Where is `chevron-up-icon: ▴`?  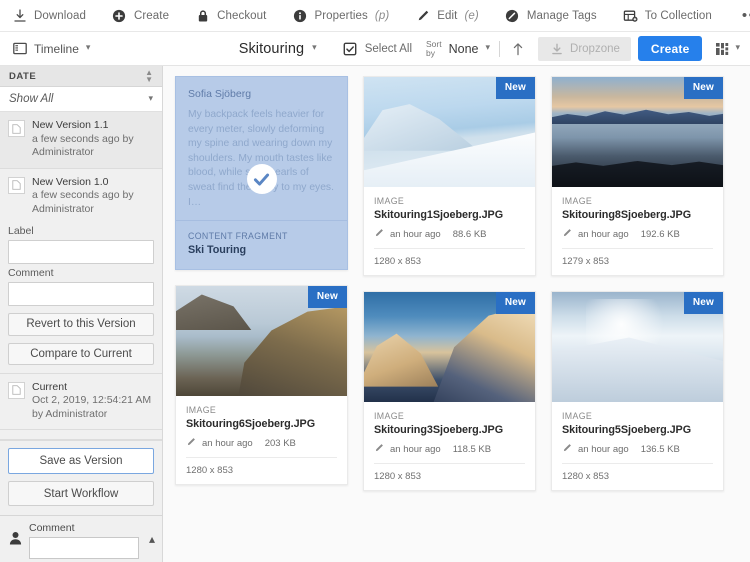 chevron-up-icon: ▴ is located at coordinates (152, 539).